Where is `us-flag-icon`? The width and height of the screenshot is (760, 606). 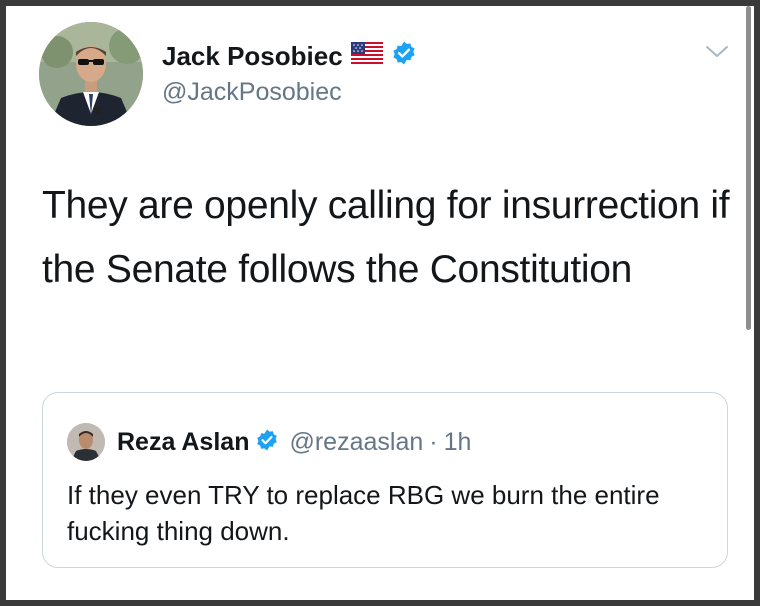 us-flag-icon is located at coordinates (366, 55).